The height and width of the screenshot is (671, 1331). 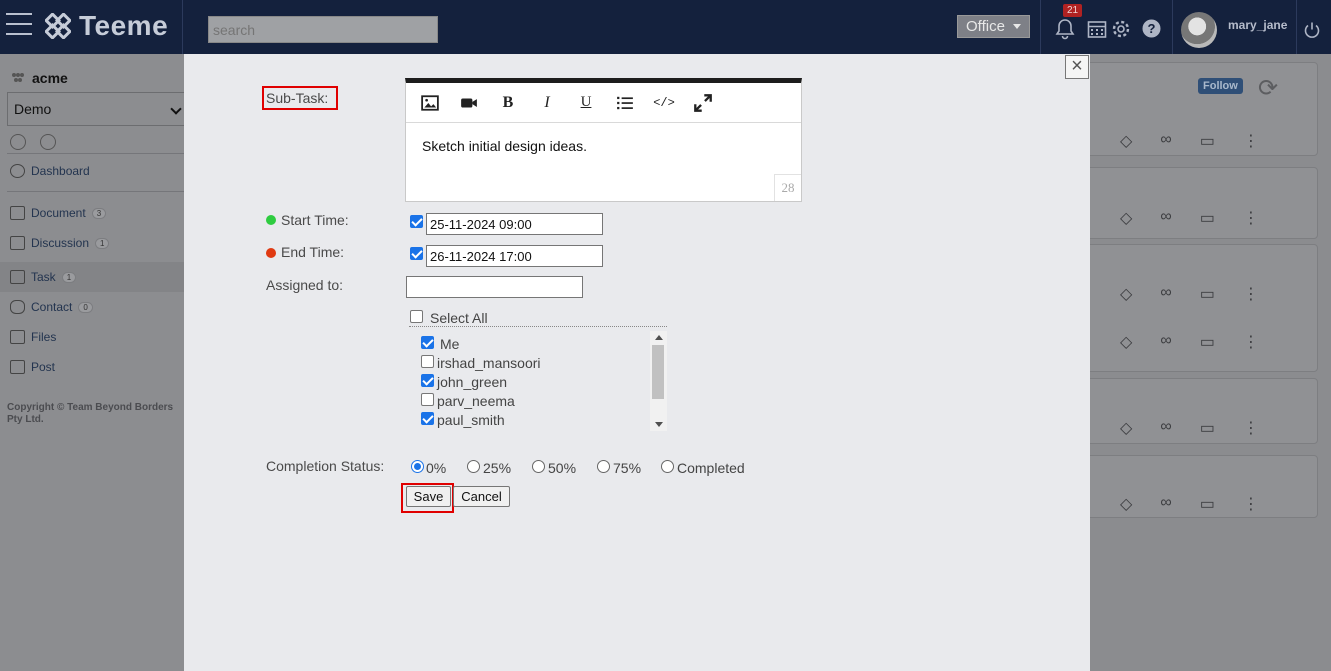 I want to click on end-time-label: End Time:, so click(x=313, y=252).